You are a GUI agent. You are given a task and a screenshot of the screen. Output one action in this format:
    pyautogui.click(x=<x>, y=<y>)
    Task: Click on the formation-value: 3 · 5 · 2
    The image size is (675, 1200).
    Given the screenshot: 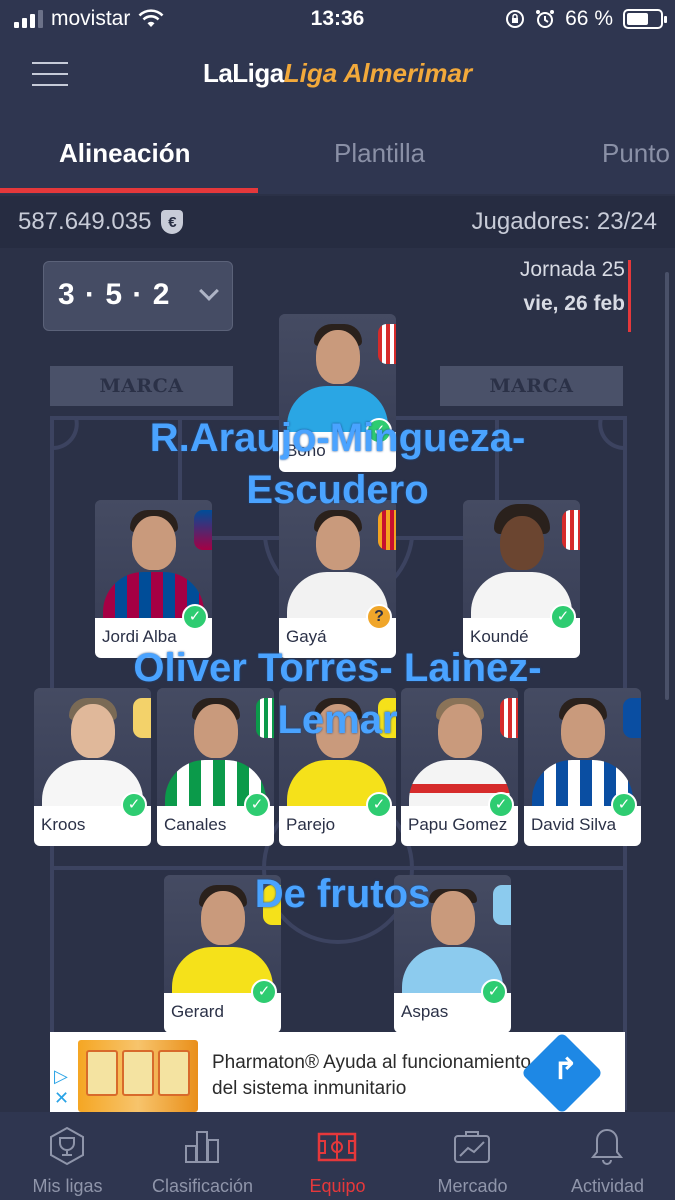 What is the action you would take?
    pyautogui.click(x=114, y=294)
    